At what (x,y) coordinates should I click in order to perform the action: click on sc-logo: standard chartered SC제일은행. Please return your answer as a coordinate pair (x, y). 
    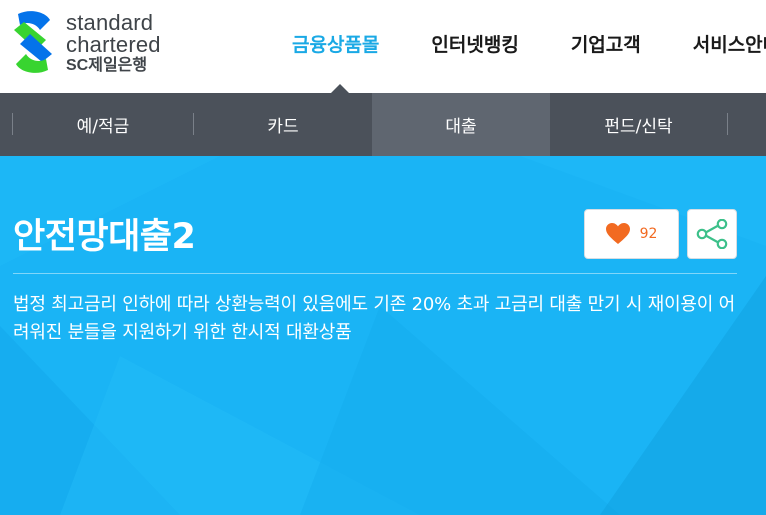
    Looking at the image, I should click on (97, 43).